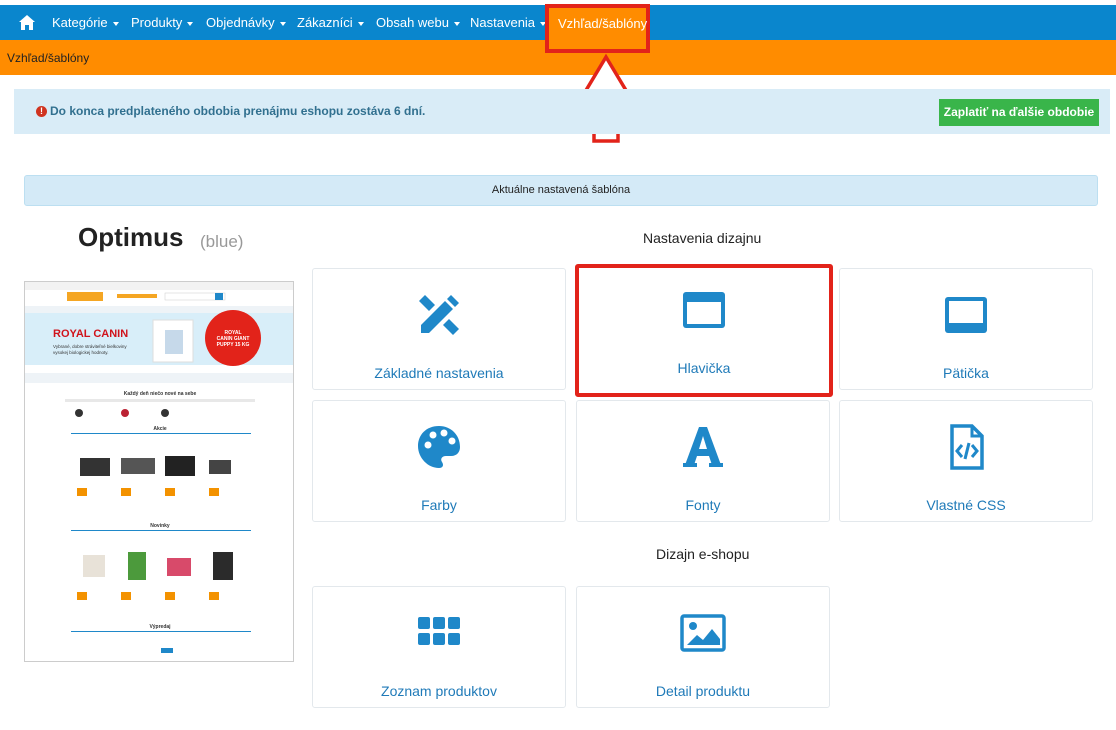 The width and height of the screenshot is (1116, 730). I want to click on tile-product-detail: Detail produktu, so click(703, 647).